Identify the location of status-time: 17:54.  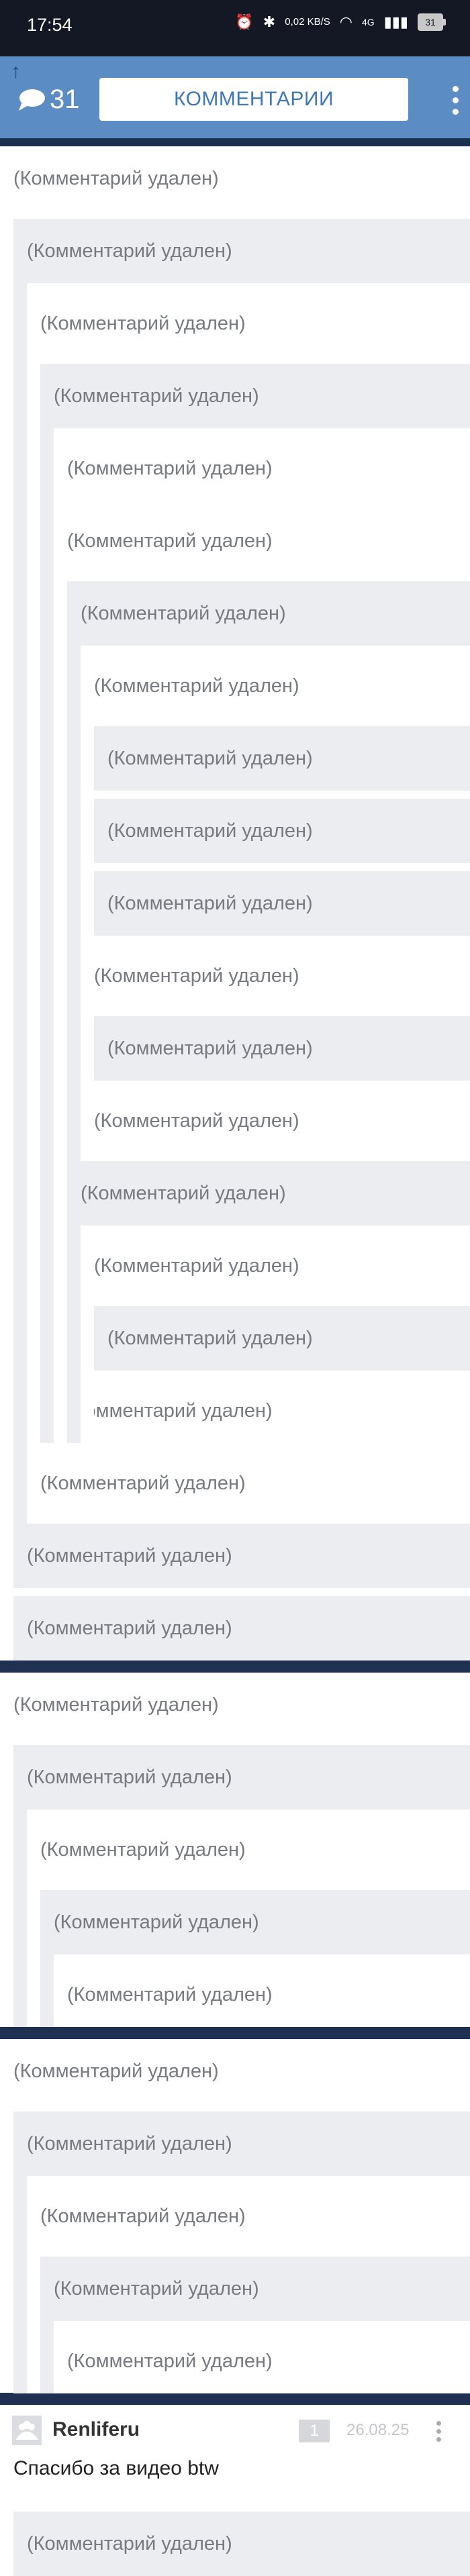
(50, 25).